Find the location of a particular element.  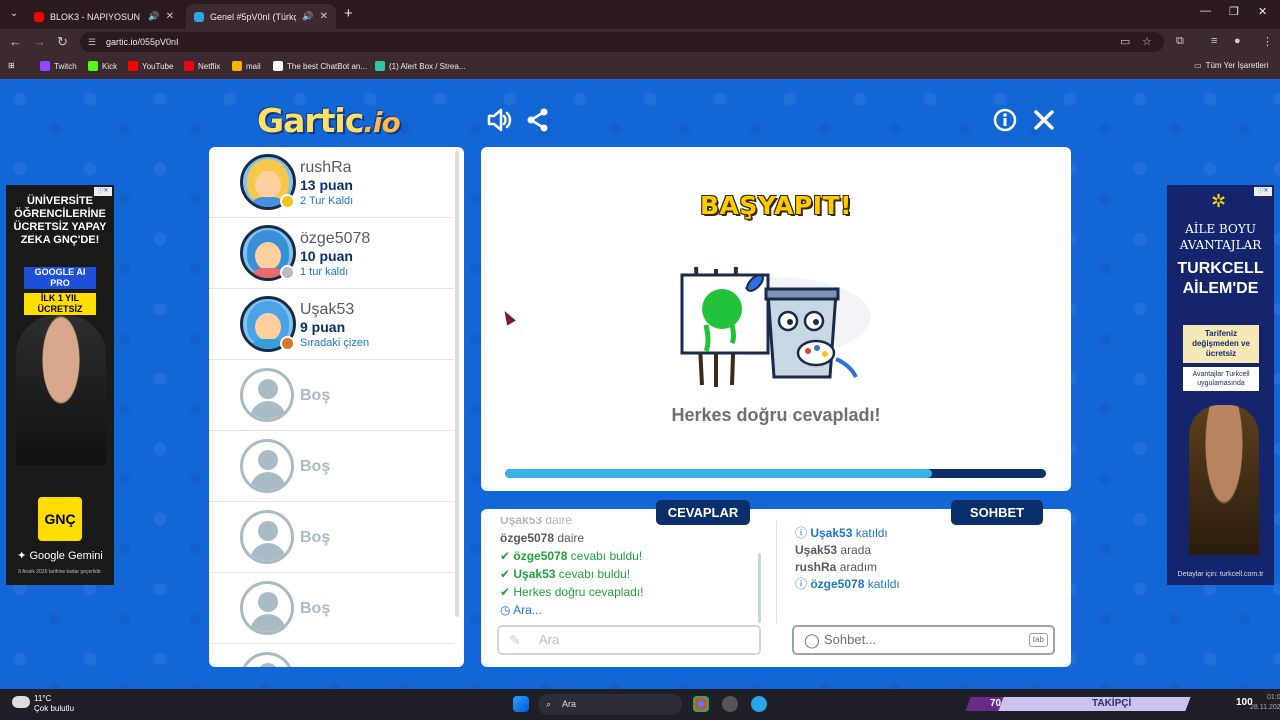

ad-offer: İLK 1 YIL ÜCRETSİZ is located at coordinates (60, 304).